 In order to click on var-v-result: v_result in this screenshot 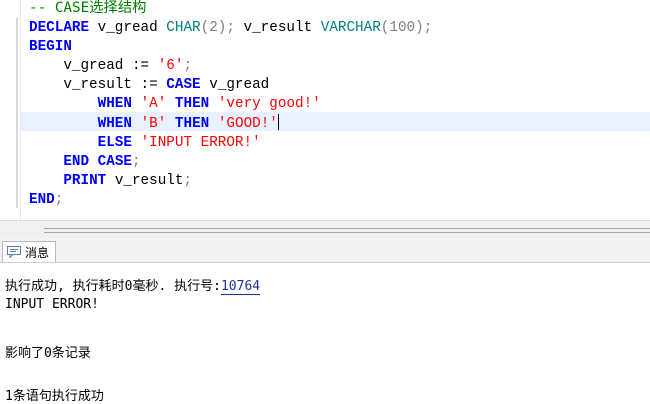, I will do `click(277, 28)`.